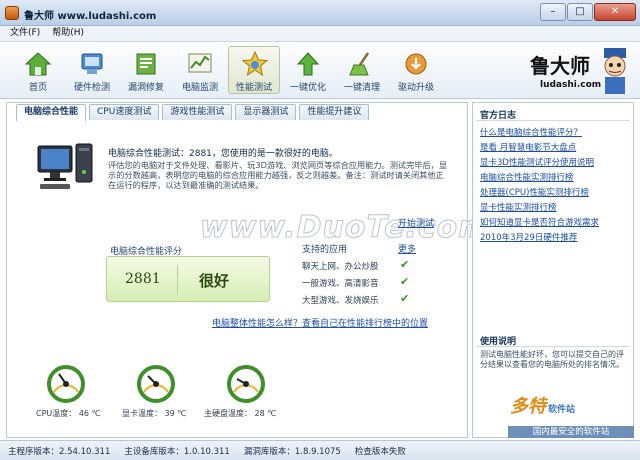  I want to click on toolbar-one-click-optimize: 一键优化, so click(308, 71).